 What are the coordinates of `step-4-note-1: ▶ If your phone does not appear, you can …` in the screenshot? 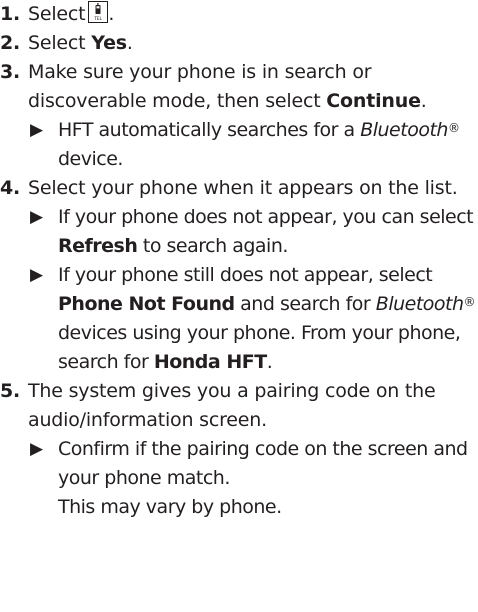 It's located at (239, 232).